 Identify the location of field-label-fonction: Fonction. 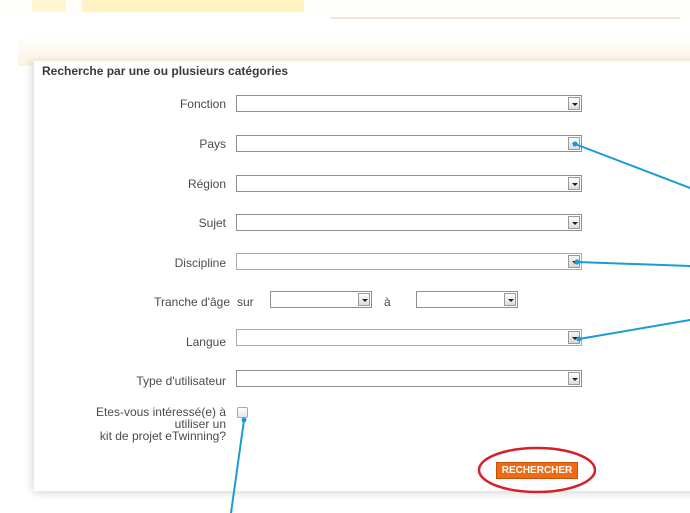
(202, 104).